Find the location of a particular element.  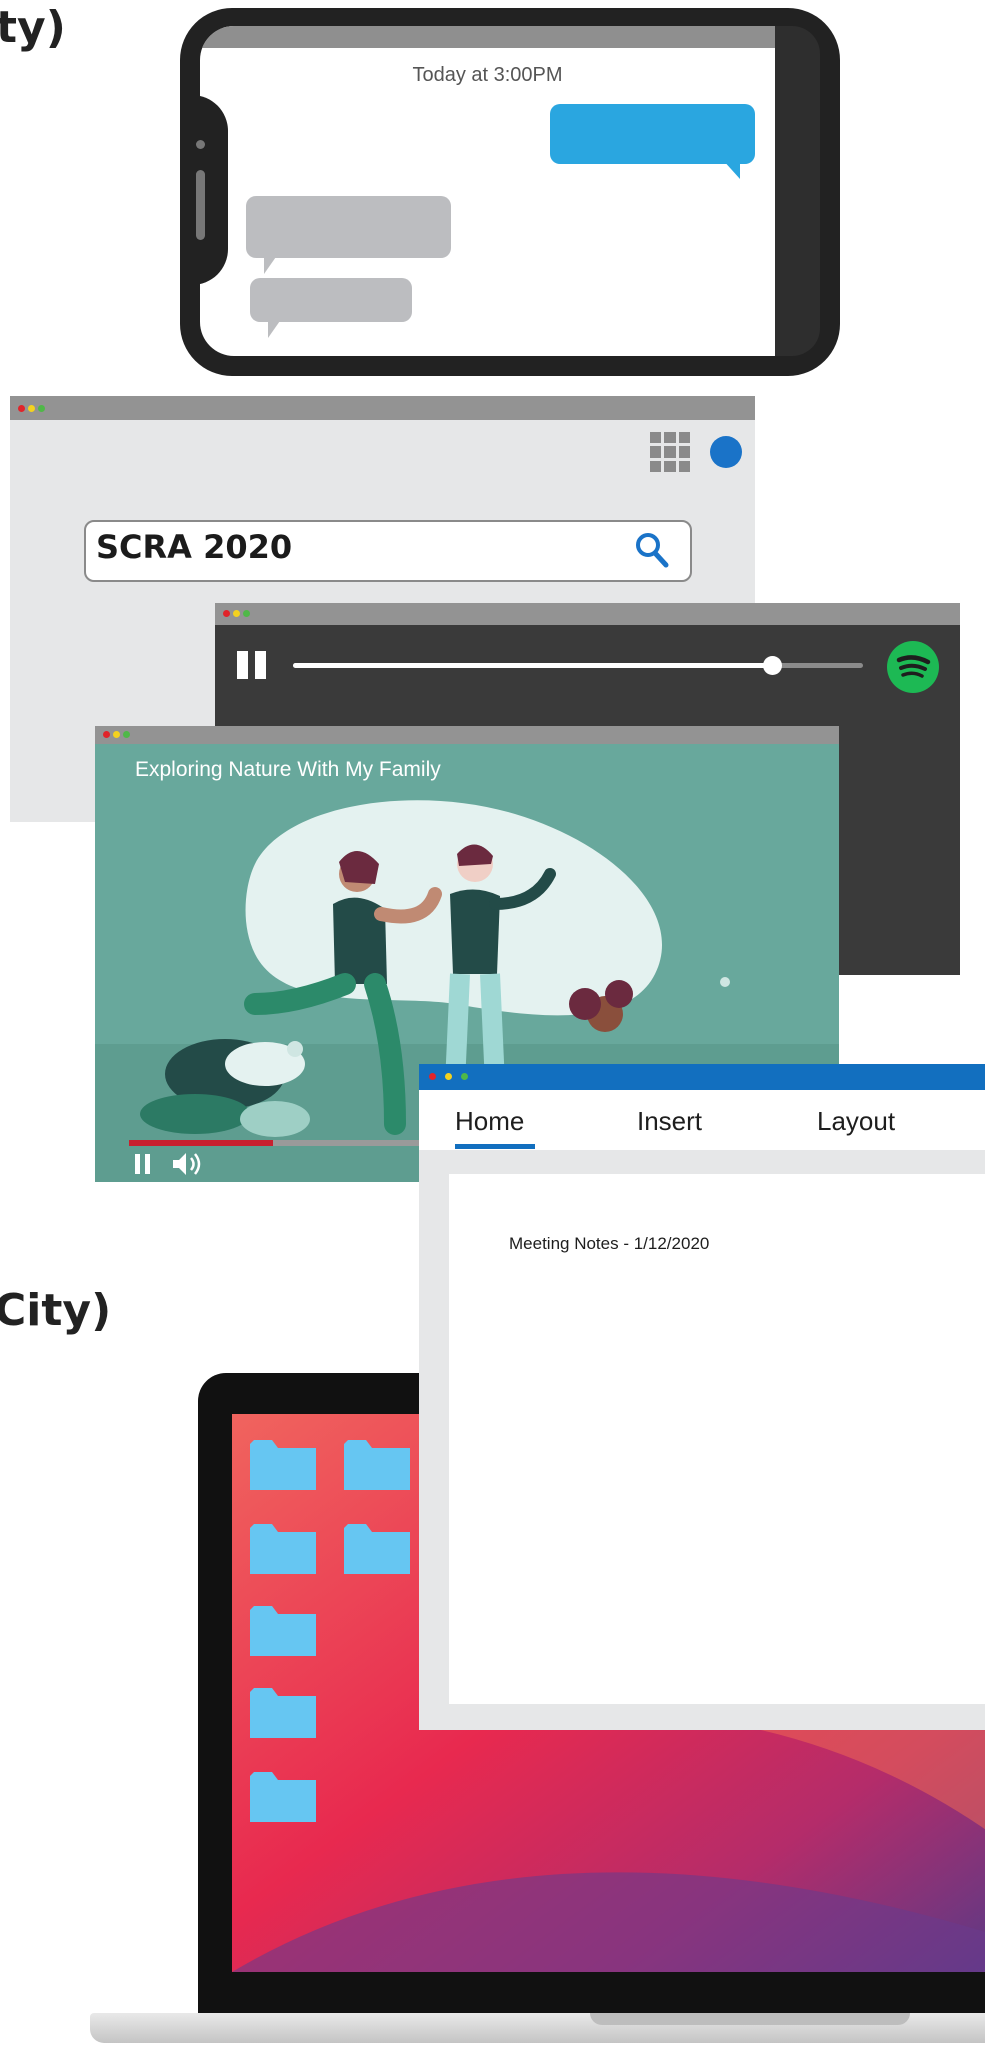

video-progress-fill is located at coordinates (201, 1143).